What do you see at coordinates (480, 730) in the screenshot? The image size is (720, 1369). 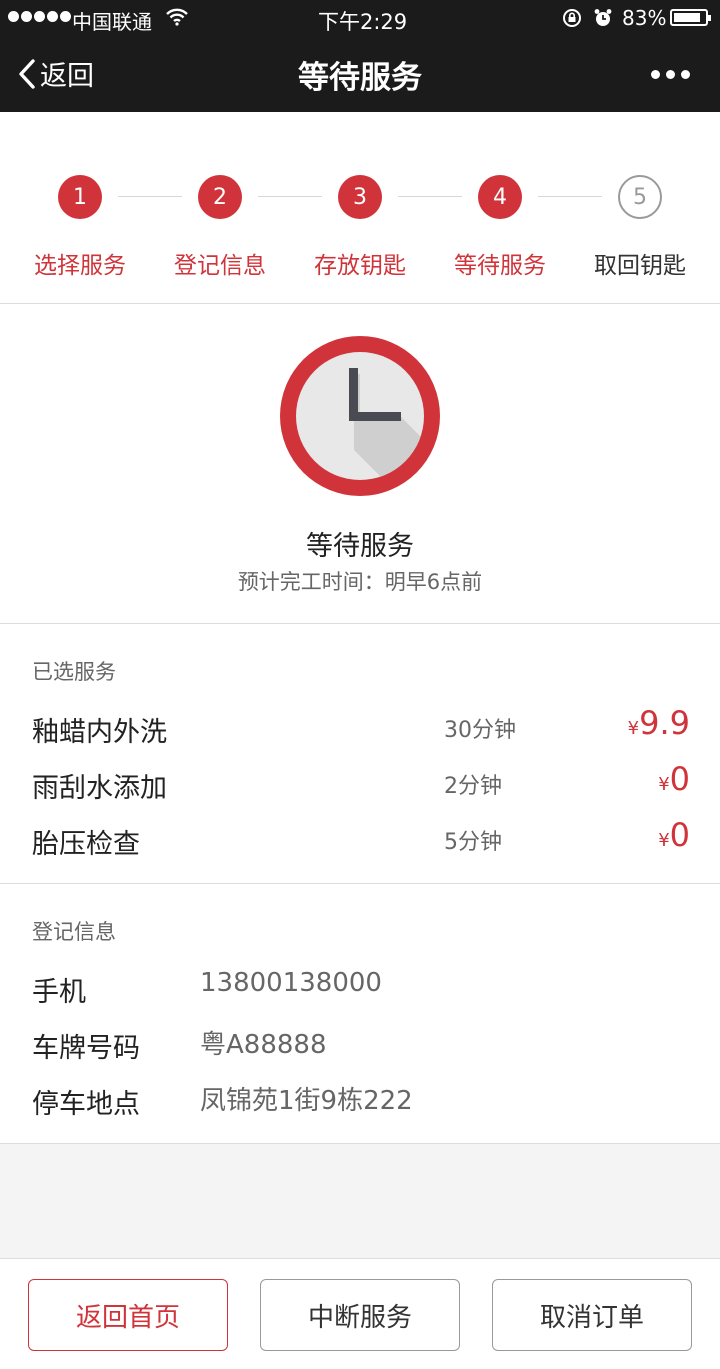 I see `service-duration: 30分钟` at bounding box center [480, 730].